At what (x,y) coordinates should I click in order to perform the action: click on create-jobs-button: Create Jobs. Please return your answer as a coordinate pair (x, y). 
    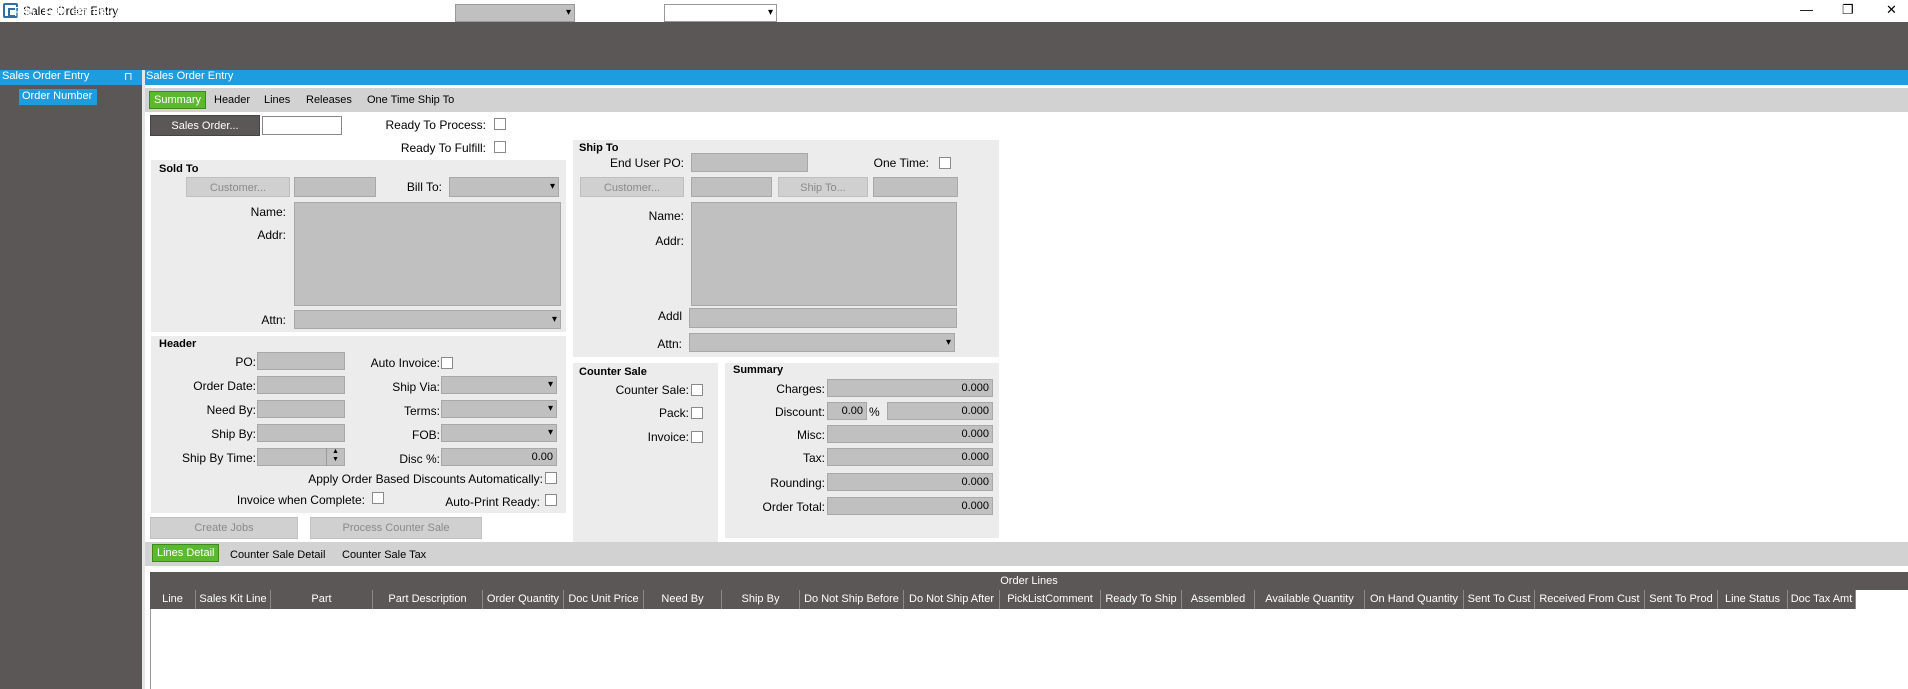
    Looking at the image, I should click on (224, 528).